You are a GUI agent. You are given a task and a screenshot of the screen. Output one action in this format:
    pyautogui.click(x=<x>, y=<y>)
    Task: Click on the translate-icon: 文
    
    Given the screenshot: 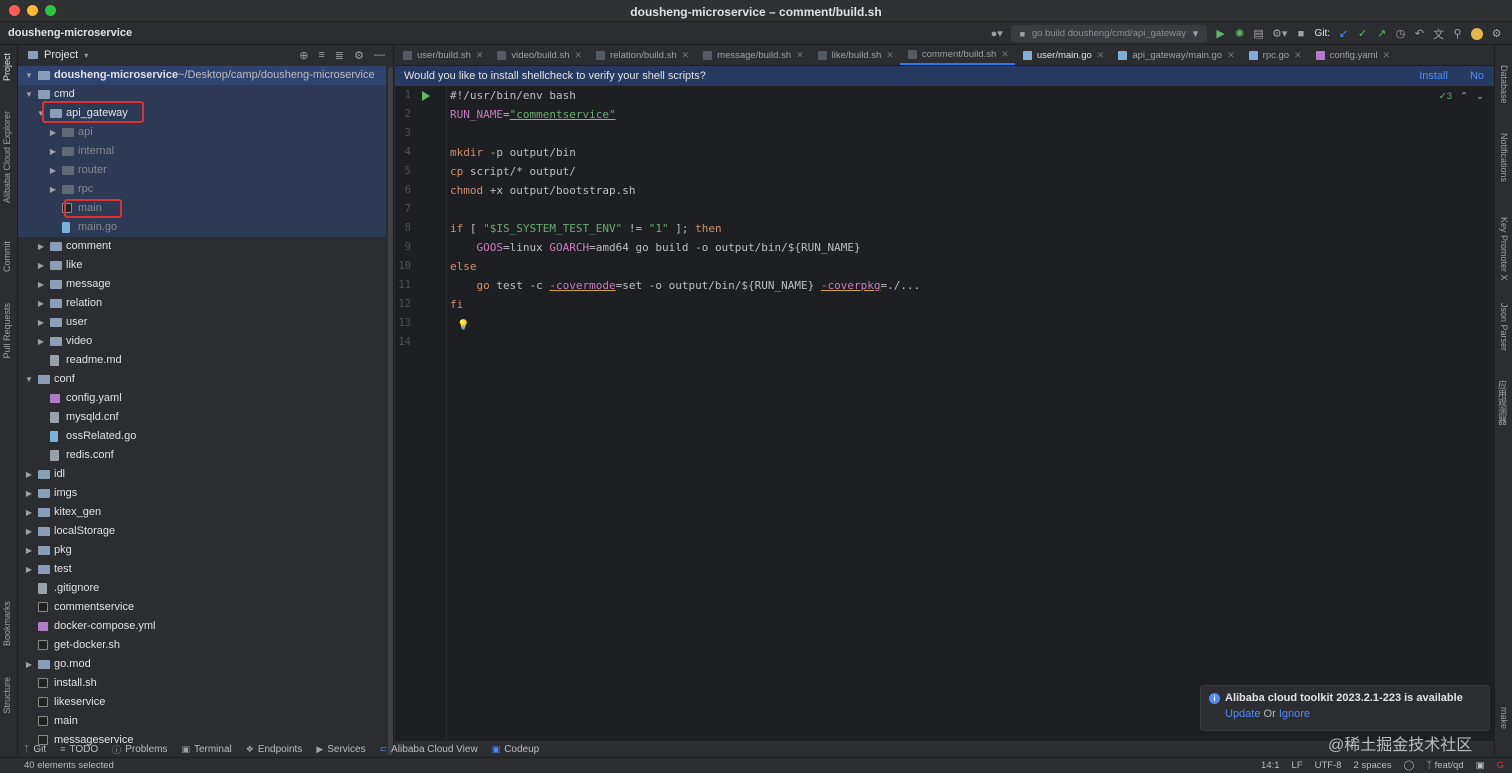 What is the action you would take?
    pyautogui.click(x=1438, y=34)
    